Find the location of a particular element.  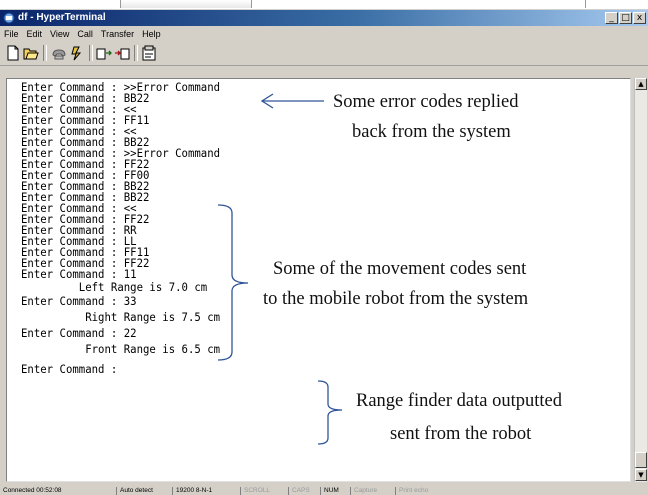

scroll-thumb is located at coordinates (641, 460).